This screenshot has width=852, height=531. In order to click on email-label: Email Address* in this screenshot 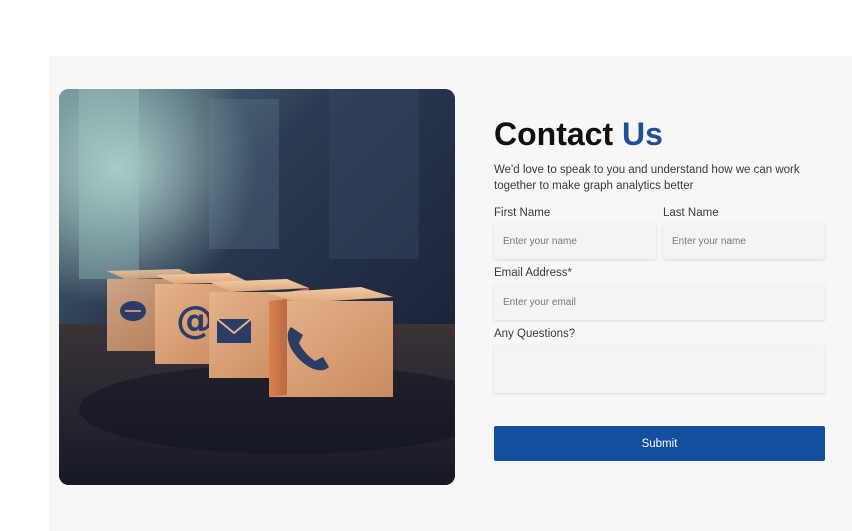, I will do `click(533, 273)`.